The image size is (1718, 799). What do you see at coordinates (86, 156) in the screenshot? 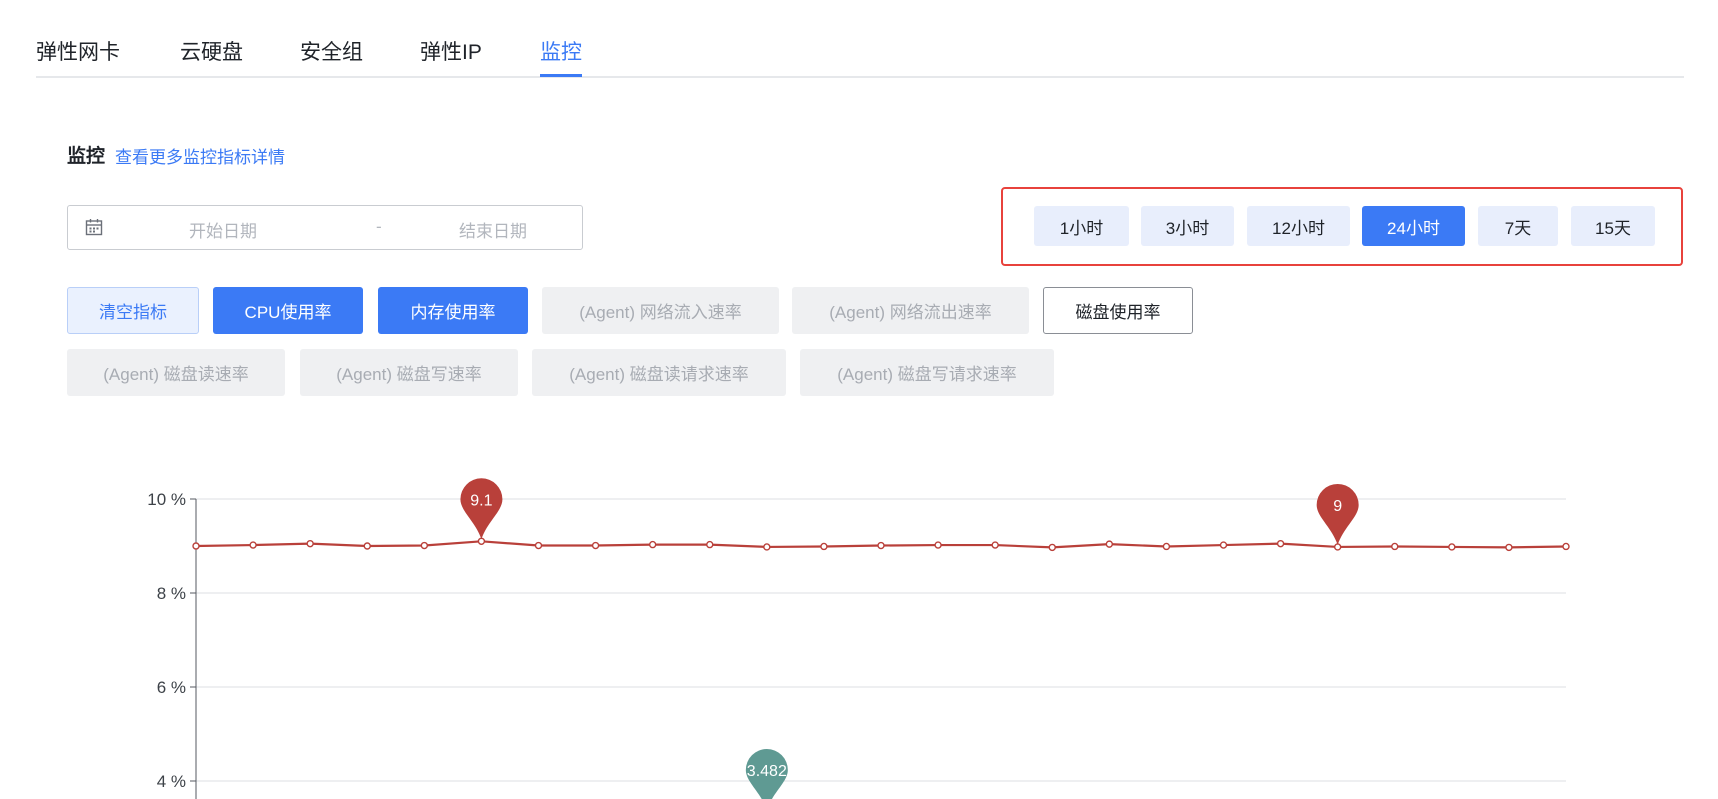
I see `section-title: 监控` at bounding box center [86, 156].